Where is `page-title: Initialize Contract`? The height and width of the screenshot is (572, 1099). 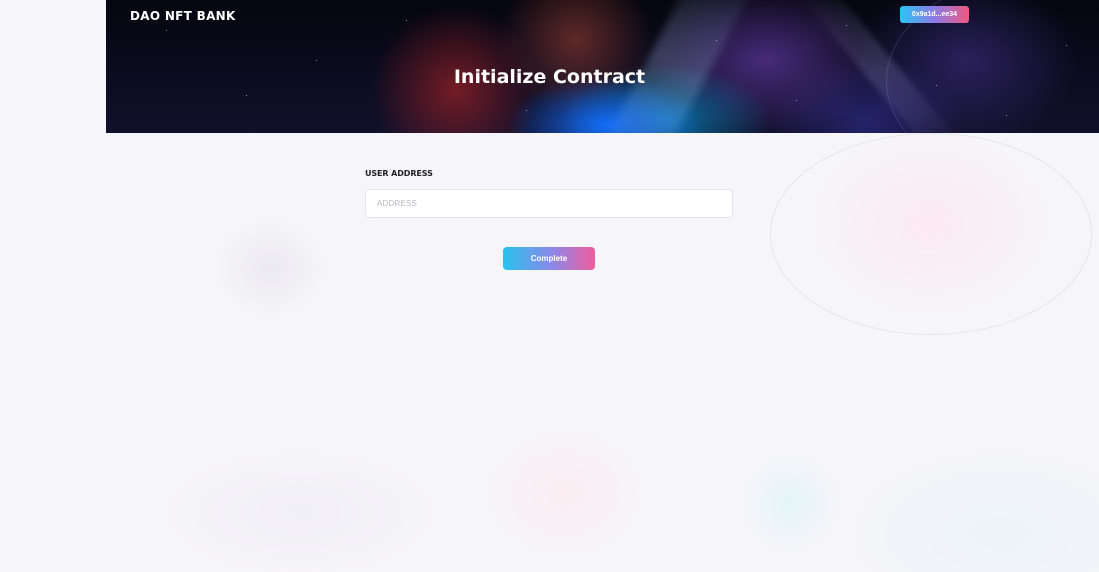 page-title: Initialize Contract is located at coordinates (549, 77).